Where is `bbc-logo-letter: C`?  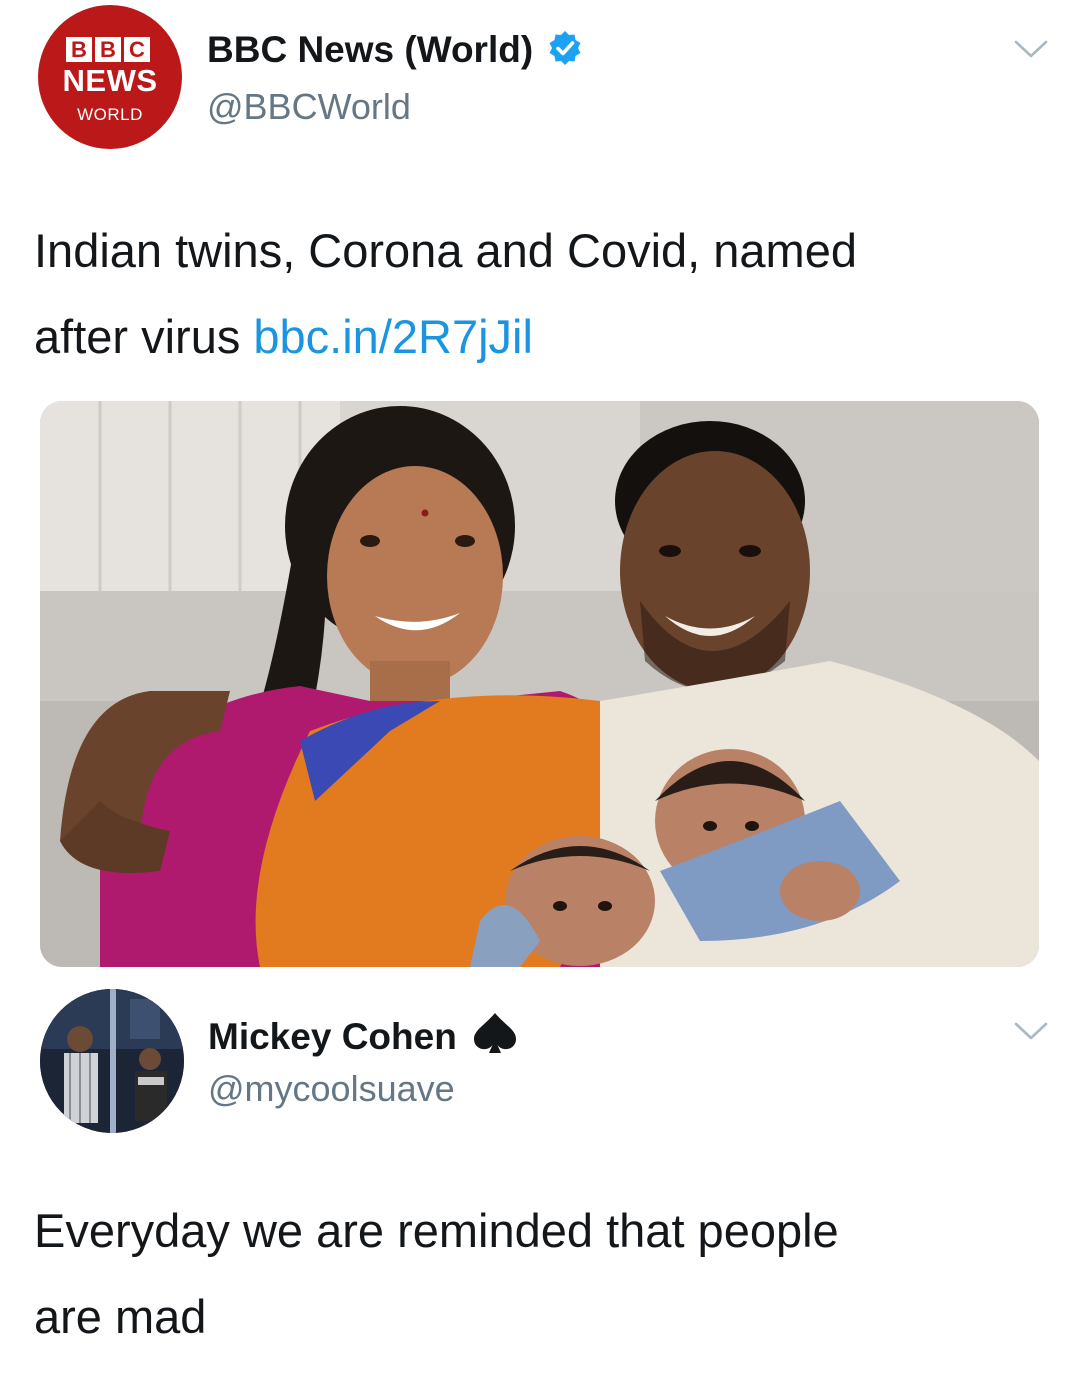 bbc-logo-letter: C is located at coordinates (137, 49).